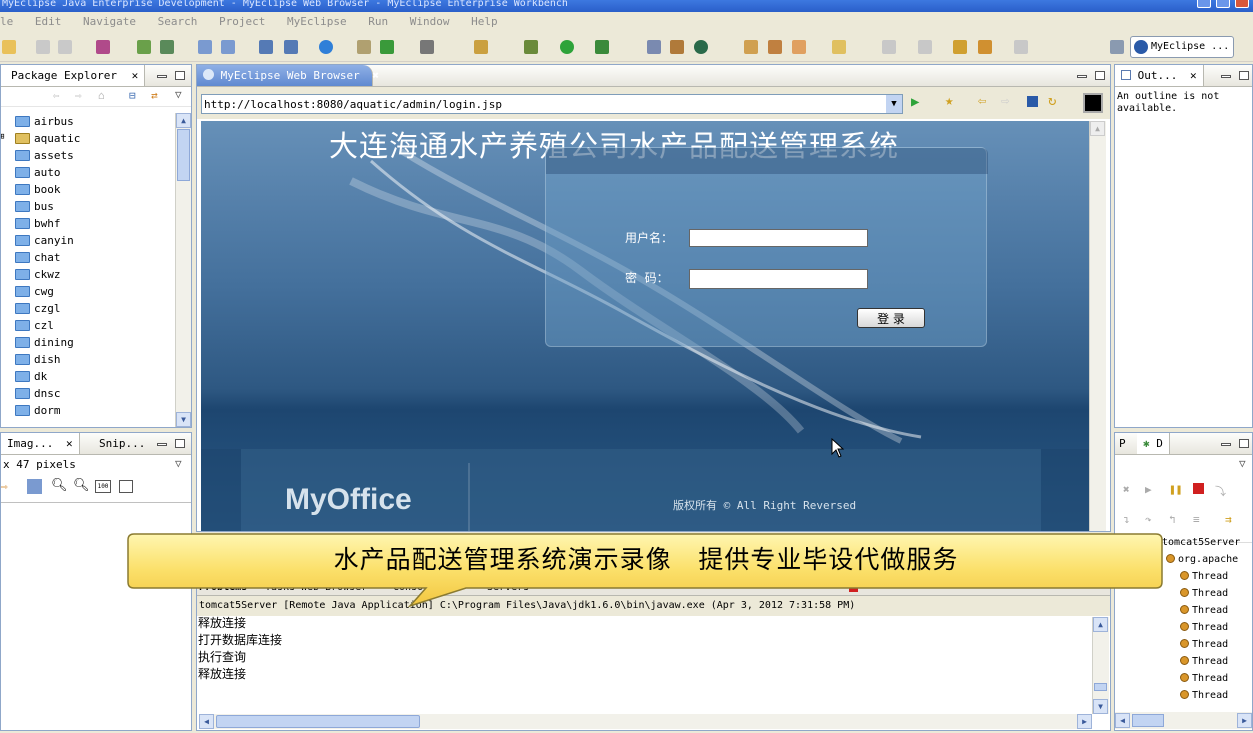 This screenshot has height=733, width=1253. Describe the element at coordinates (751, 47) in the screenshot. I see `open-folder-icon` at that location.